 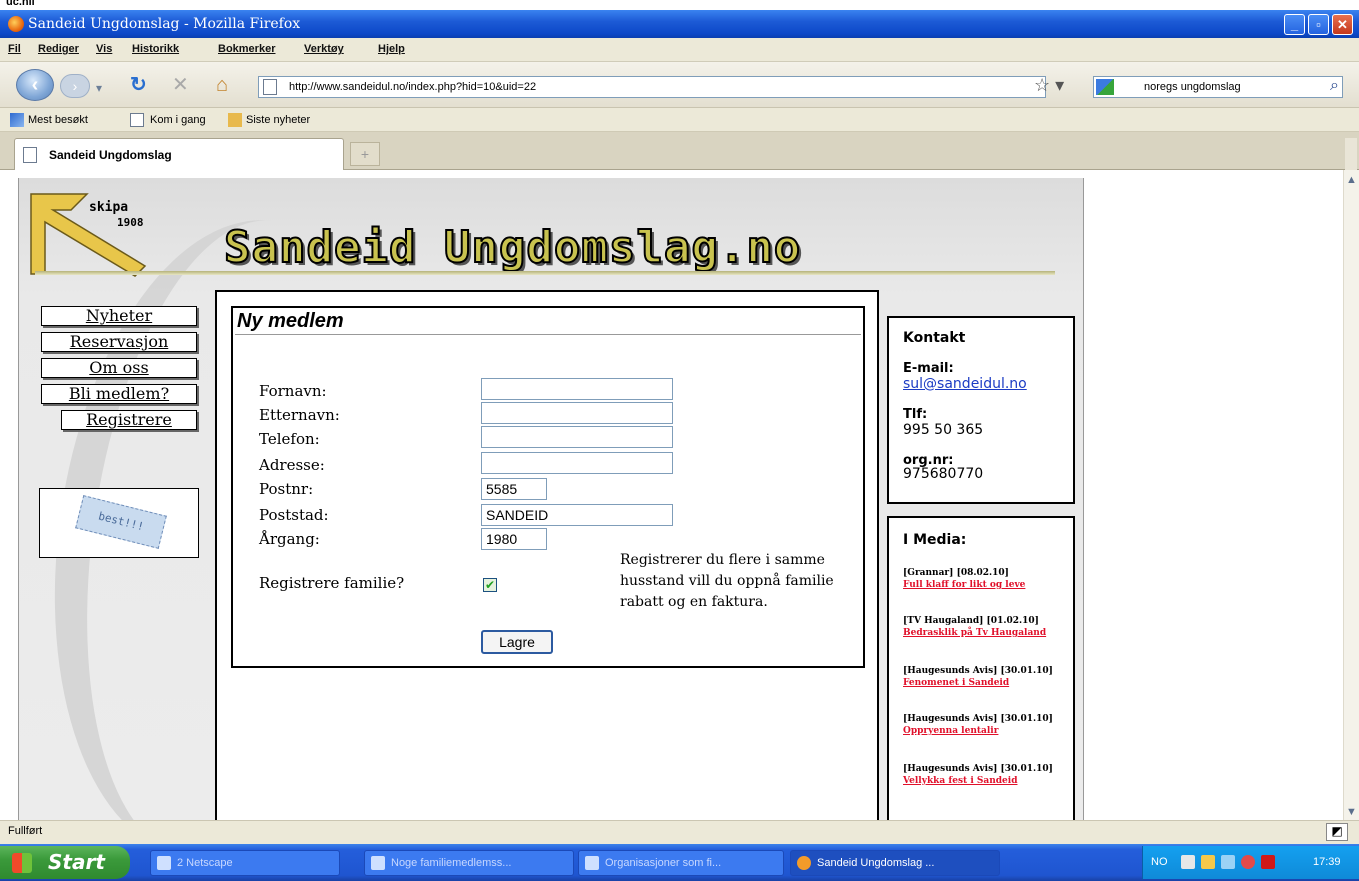 What do you see at coordinates (577, 463) in the screenshot?
I see `address-input` at bounding box center [577, 463].